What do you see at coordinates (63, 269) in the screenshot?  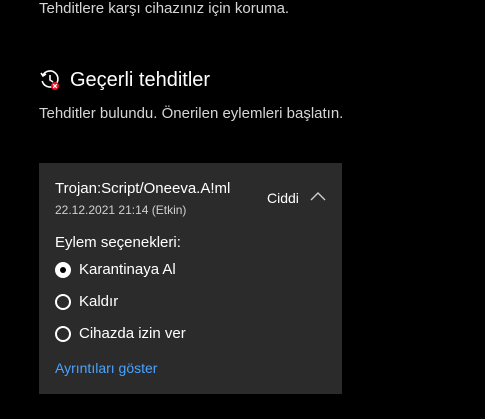 I see `radio-button-selected` at bounding box center [63, 269].